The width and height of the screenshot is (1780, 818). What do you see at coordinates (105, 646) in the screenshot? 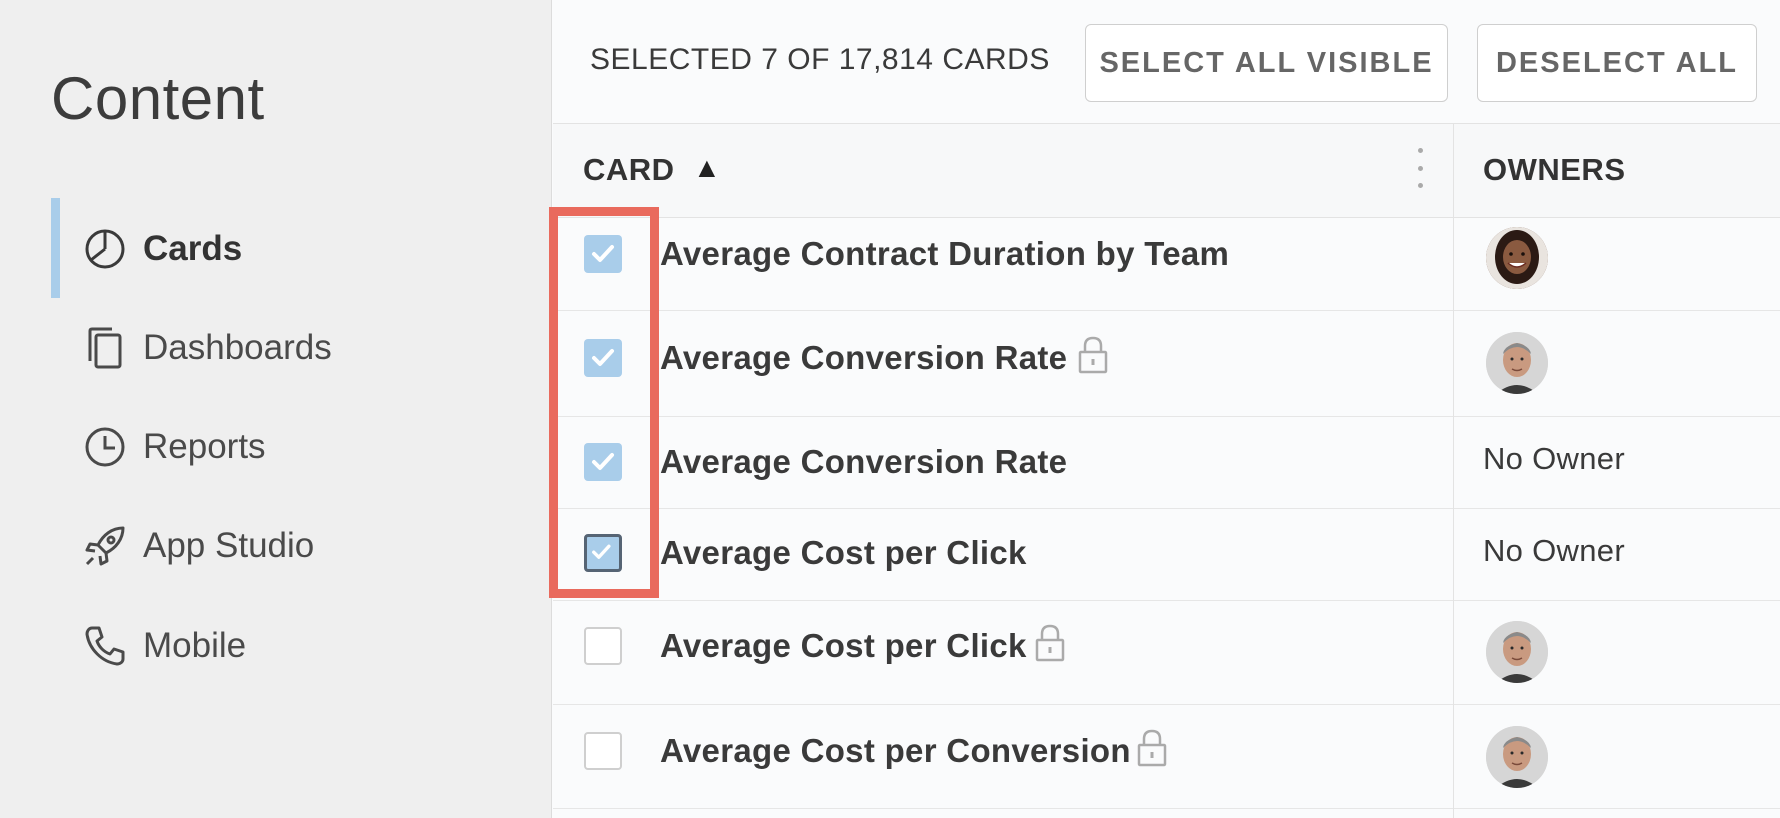
I see `phone-icon` at bounding box center [105, 646].